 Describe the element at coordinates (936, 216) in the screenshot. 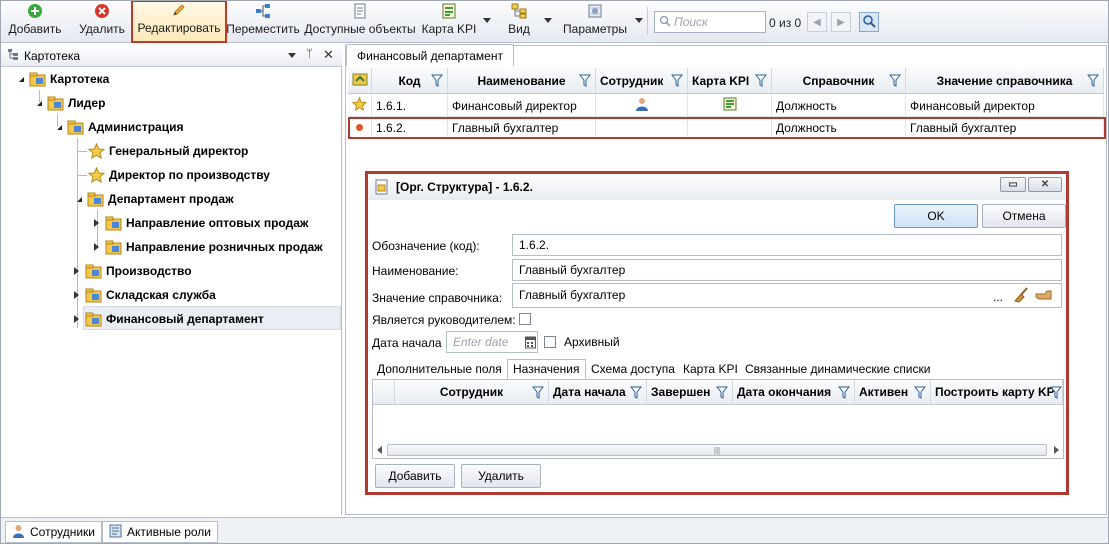

I see `ok-button: OK` at that location.